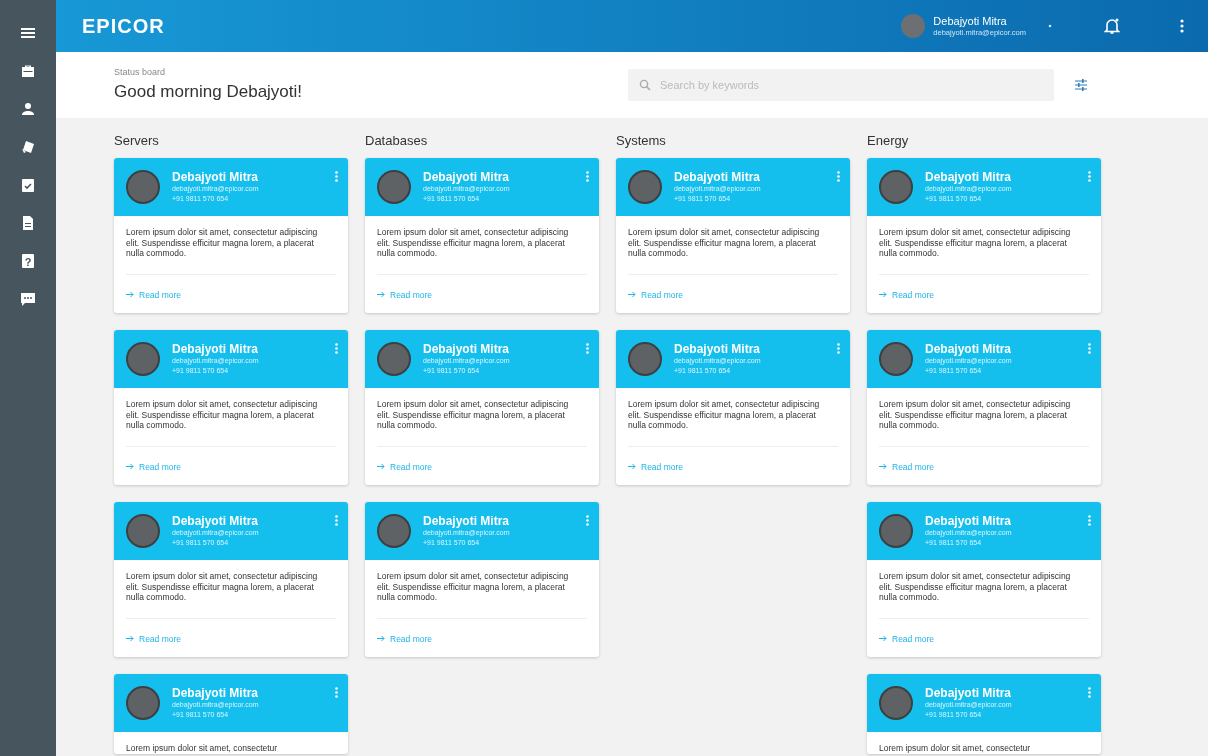  Describe the element at coordinates (28, 185) in the screenshot. I see `clipboard-check-icon` at that location.